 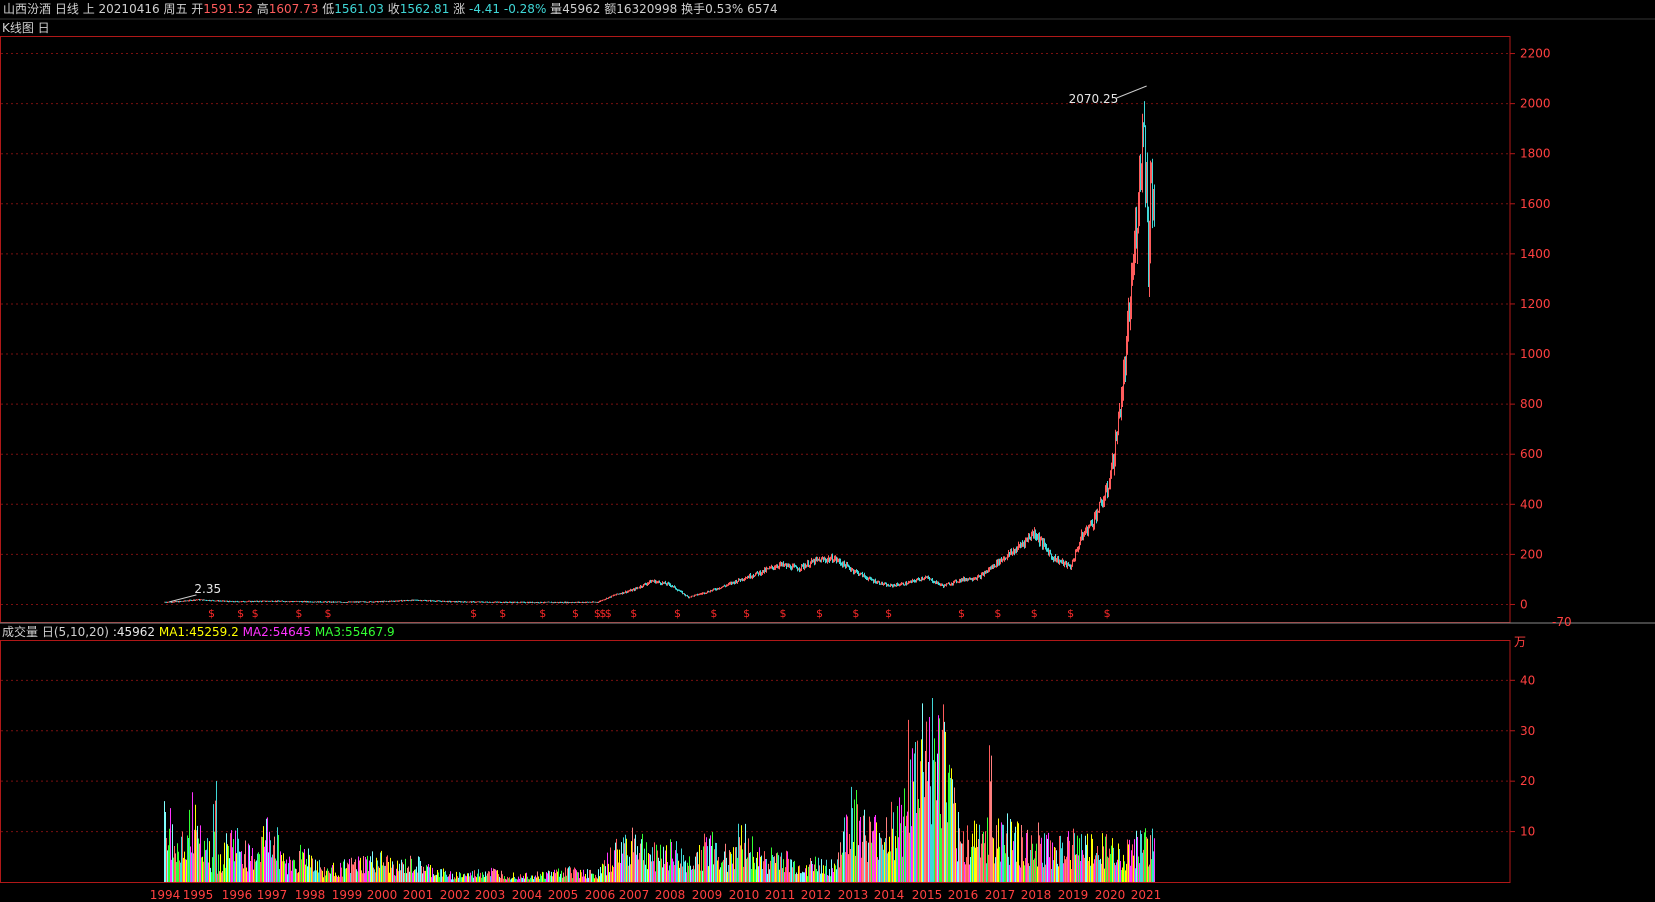 I want to click on high-label: 高, so click(x=262, y=9).